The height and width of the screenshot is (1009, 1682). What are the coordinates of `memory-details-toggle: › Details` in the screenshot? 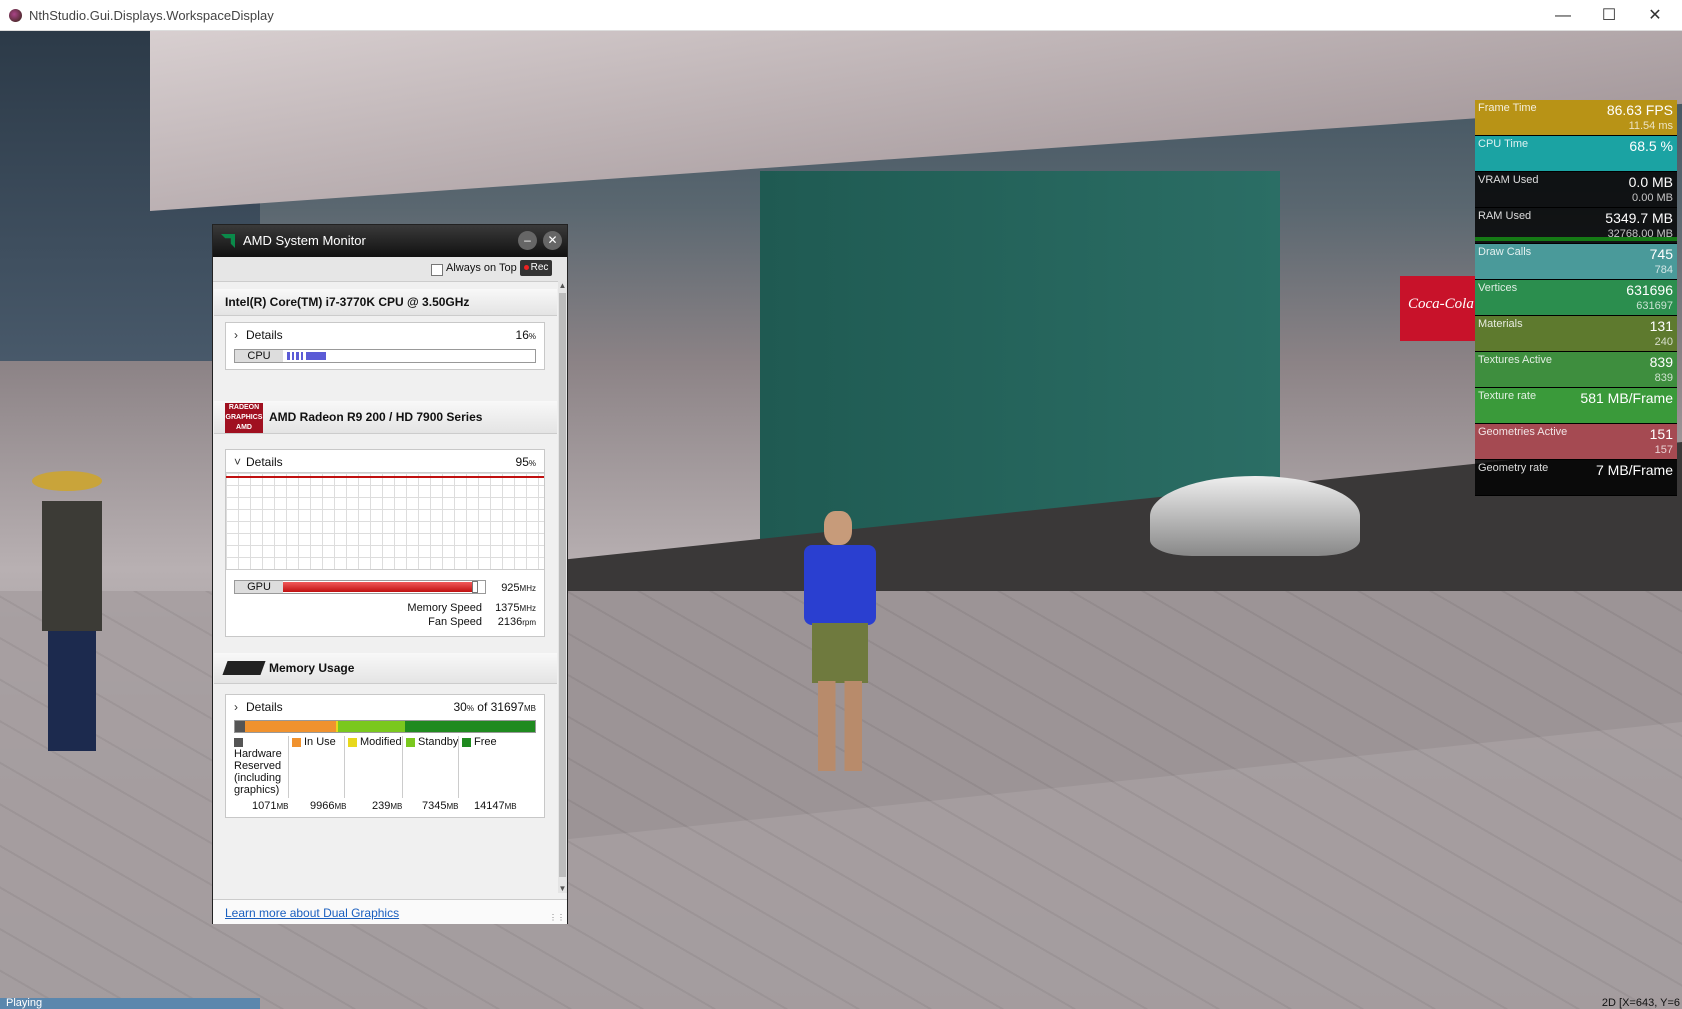 It's located at (258, 707).